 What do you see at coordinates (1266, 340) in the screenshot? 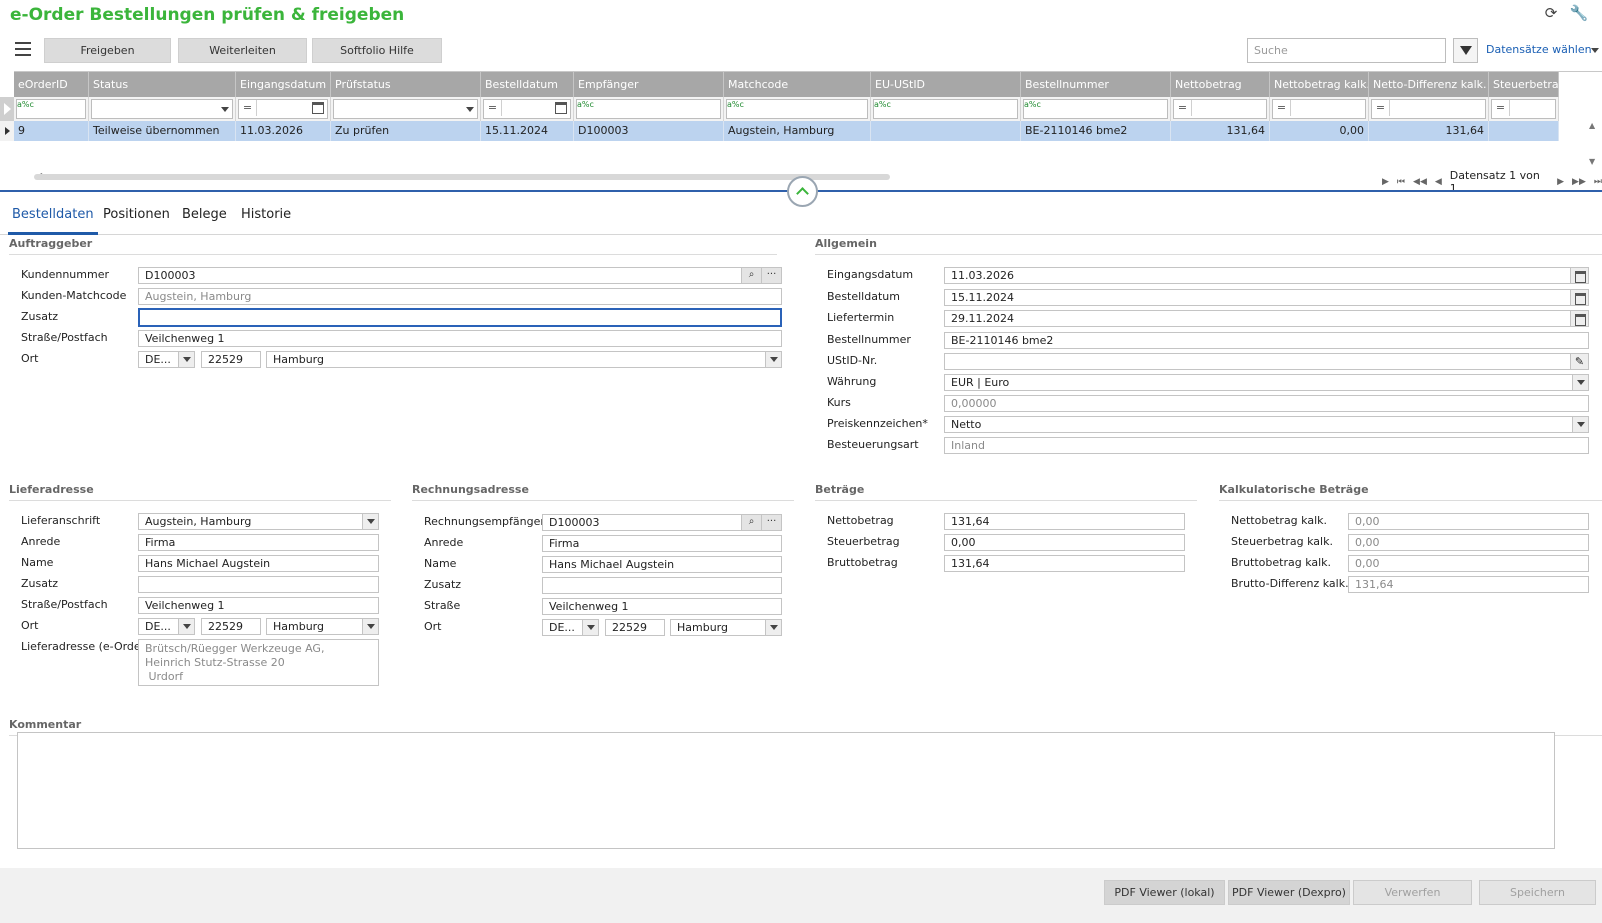
I see `bestellnummer-field: BE-2110146 bme2` at bounding box center [1266, 340].